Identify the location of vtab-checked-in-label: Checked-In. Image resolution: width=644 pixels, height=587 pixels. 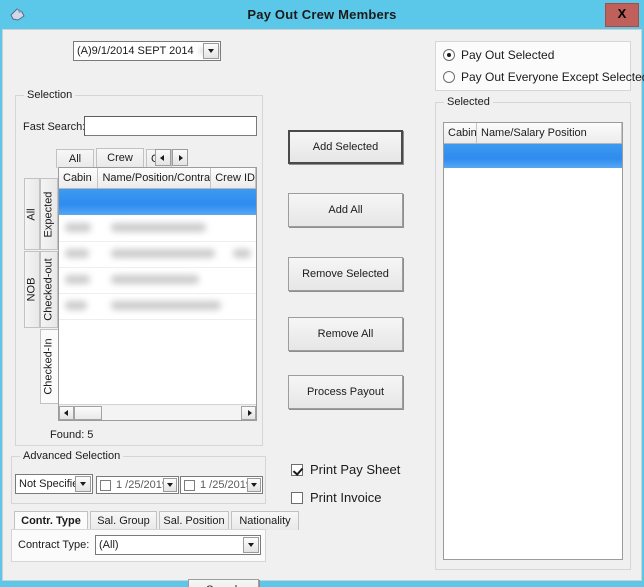
(49, 366).